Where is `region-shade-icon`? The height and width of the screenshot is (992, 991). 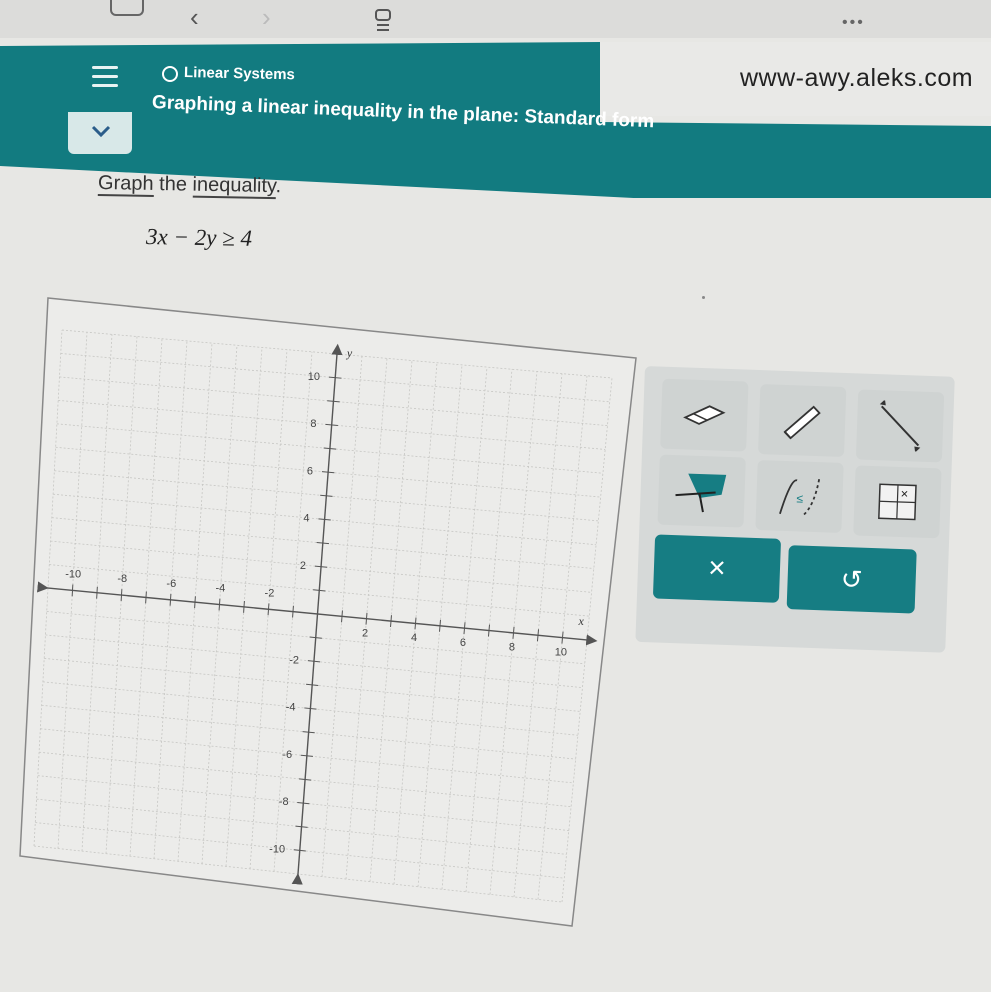 region-shade-icon is located at coordinates (701, 493).